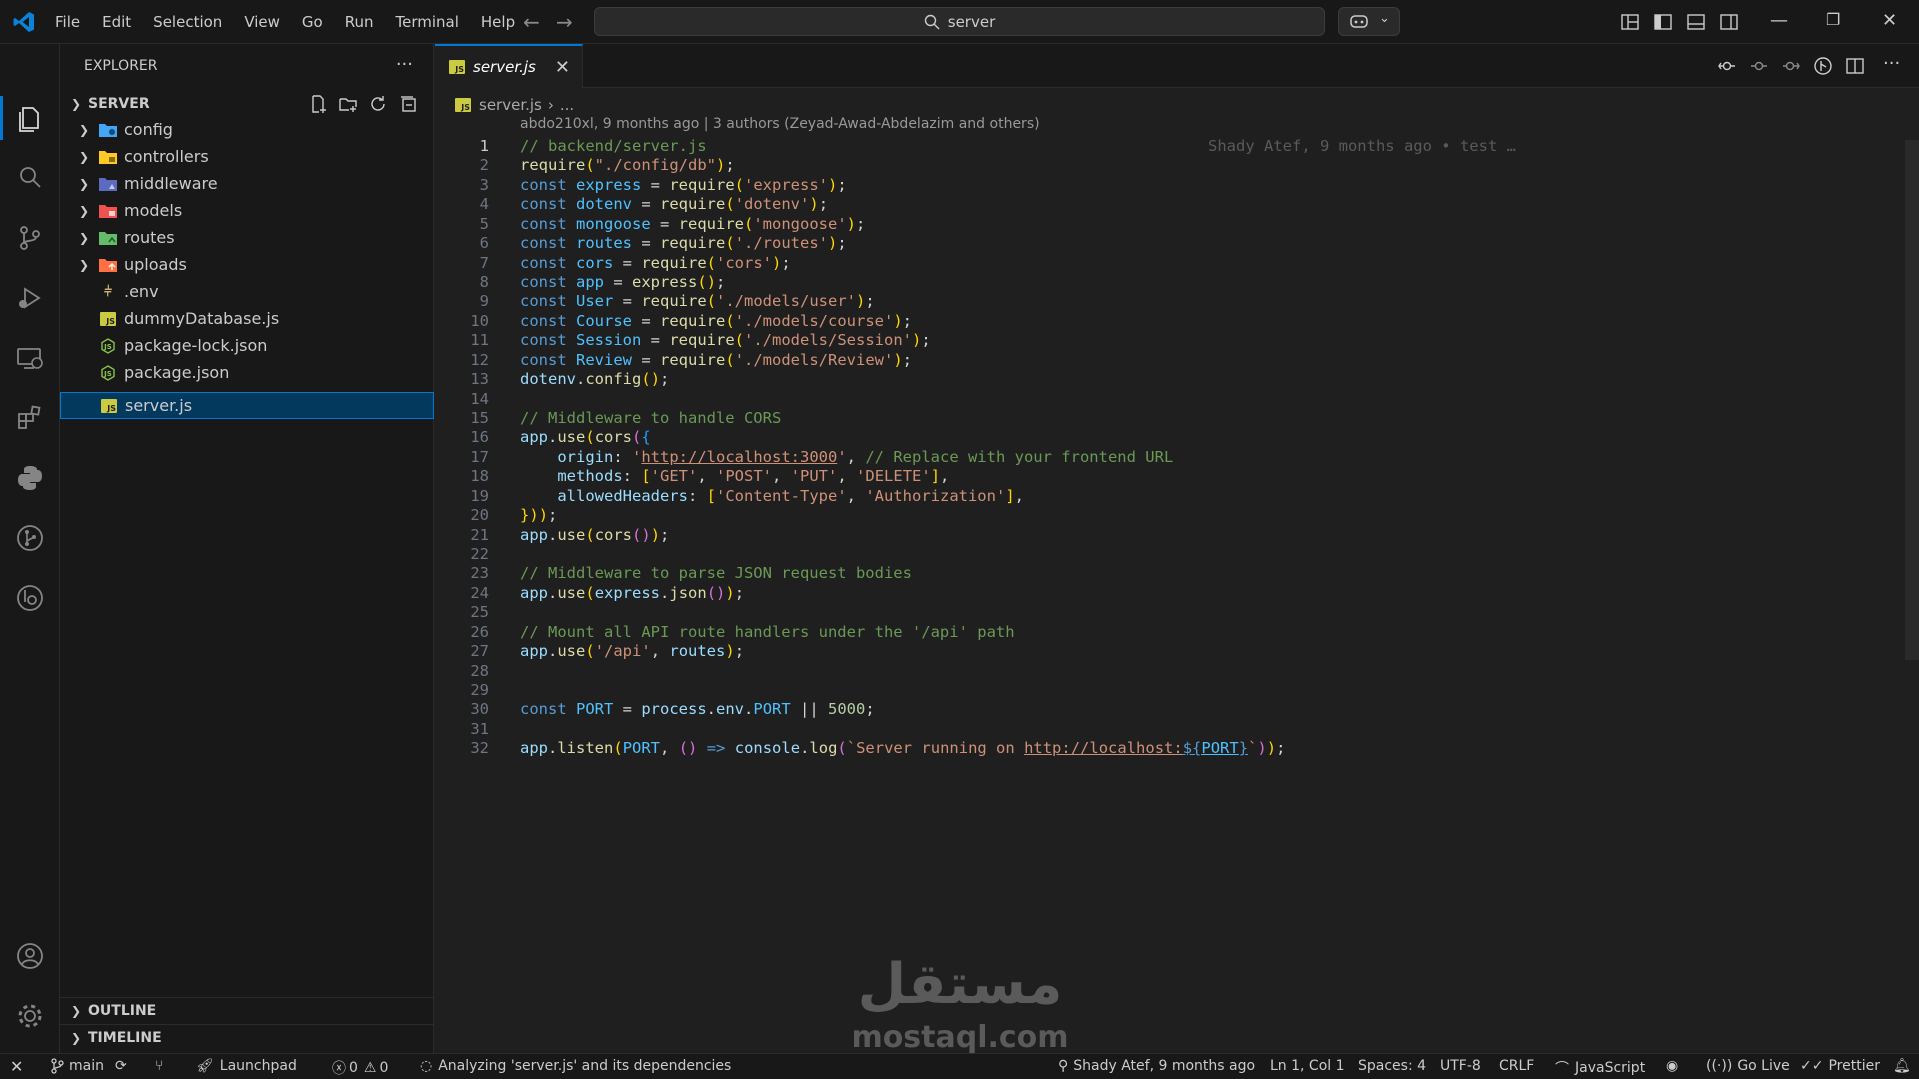 This screenshot has height=1079, width=1919. I want to click on forward-arrow-icon: →, so click(564, 22).